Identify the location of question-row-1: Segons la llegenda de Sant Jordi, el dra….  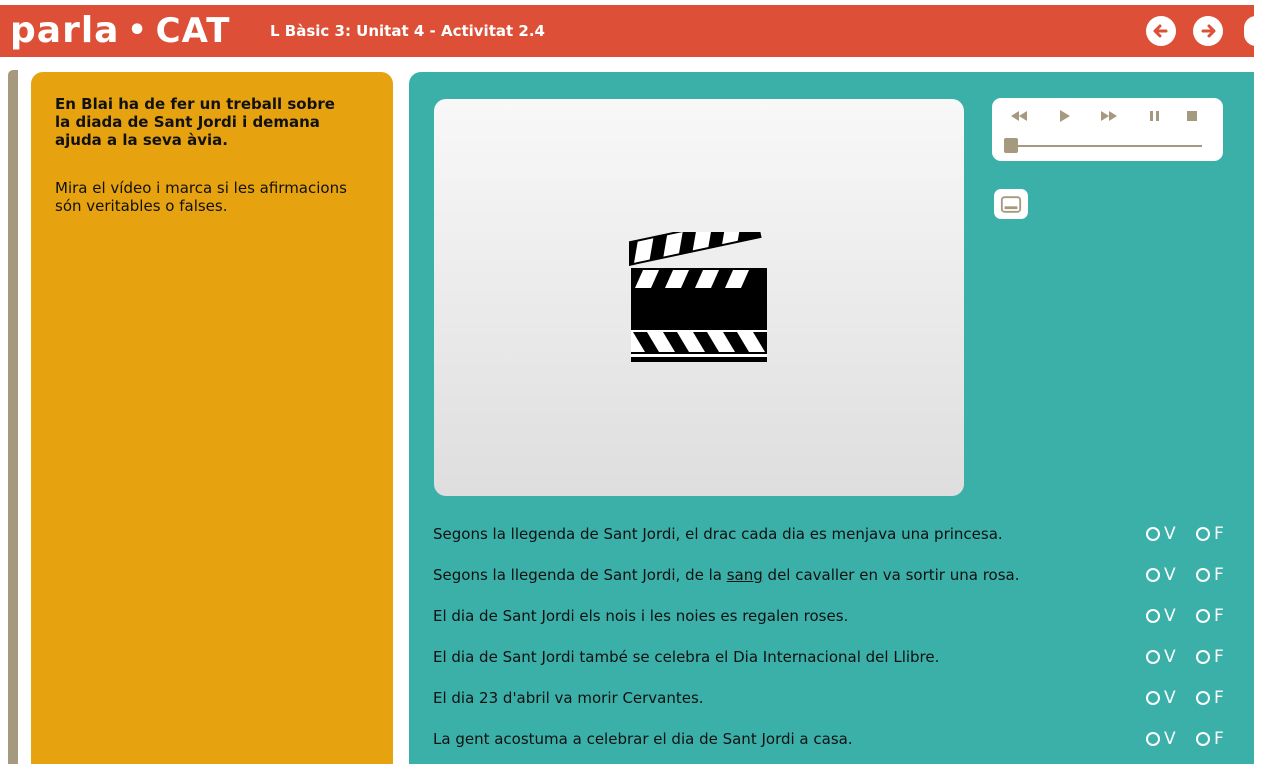
(833, 535).